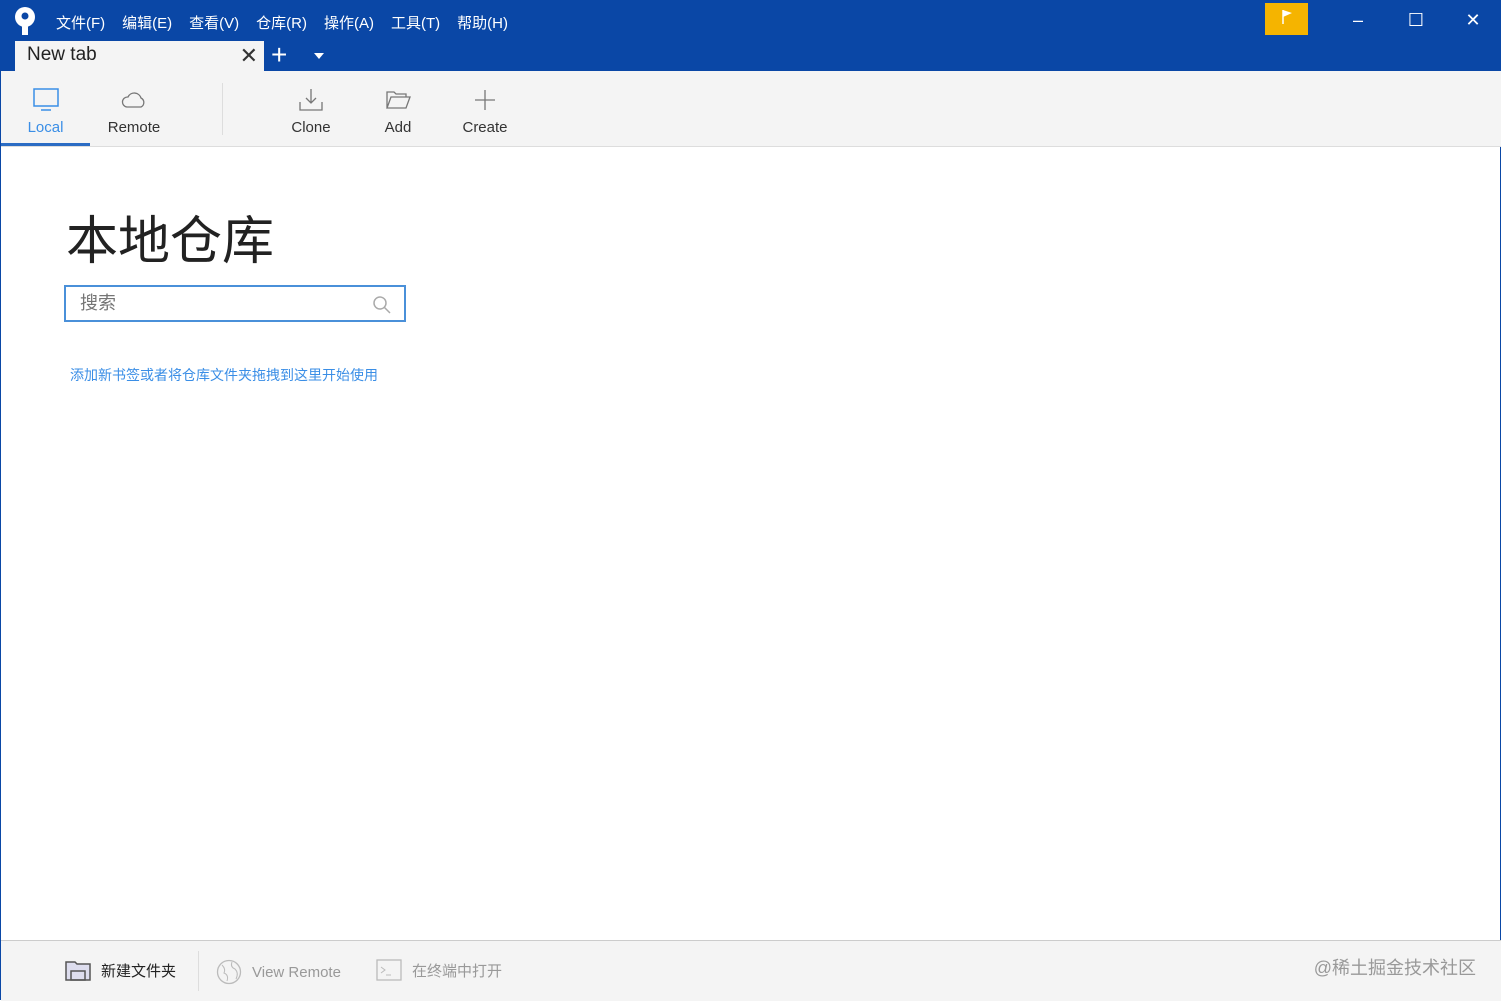 This screenshot has height=1001, width=1501. What do you see at coordinates (198, 971) in the screenshot?
I see `bottom-divider` at bounding box center [198, 971].